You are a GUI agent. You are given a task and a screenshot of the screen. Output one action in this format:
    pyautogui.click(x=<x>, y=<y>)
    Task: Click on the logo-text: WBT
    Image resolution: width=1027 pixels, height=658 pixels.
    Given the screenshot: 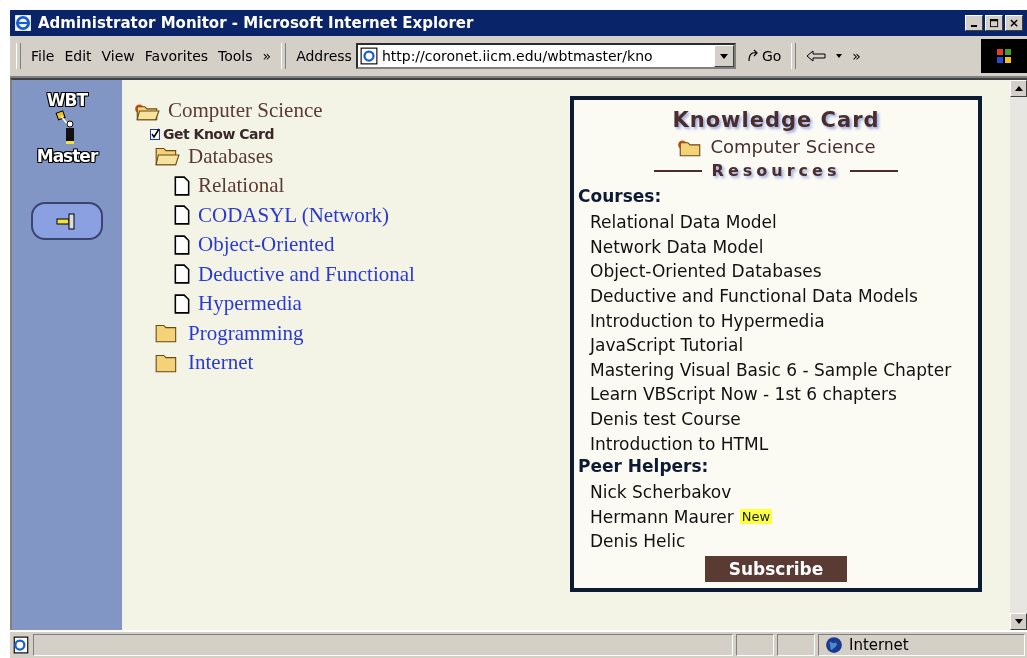 What is the action you would take?
    pyautogui.click(x=67, y=100)
    